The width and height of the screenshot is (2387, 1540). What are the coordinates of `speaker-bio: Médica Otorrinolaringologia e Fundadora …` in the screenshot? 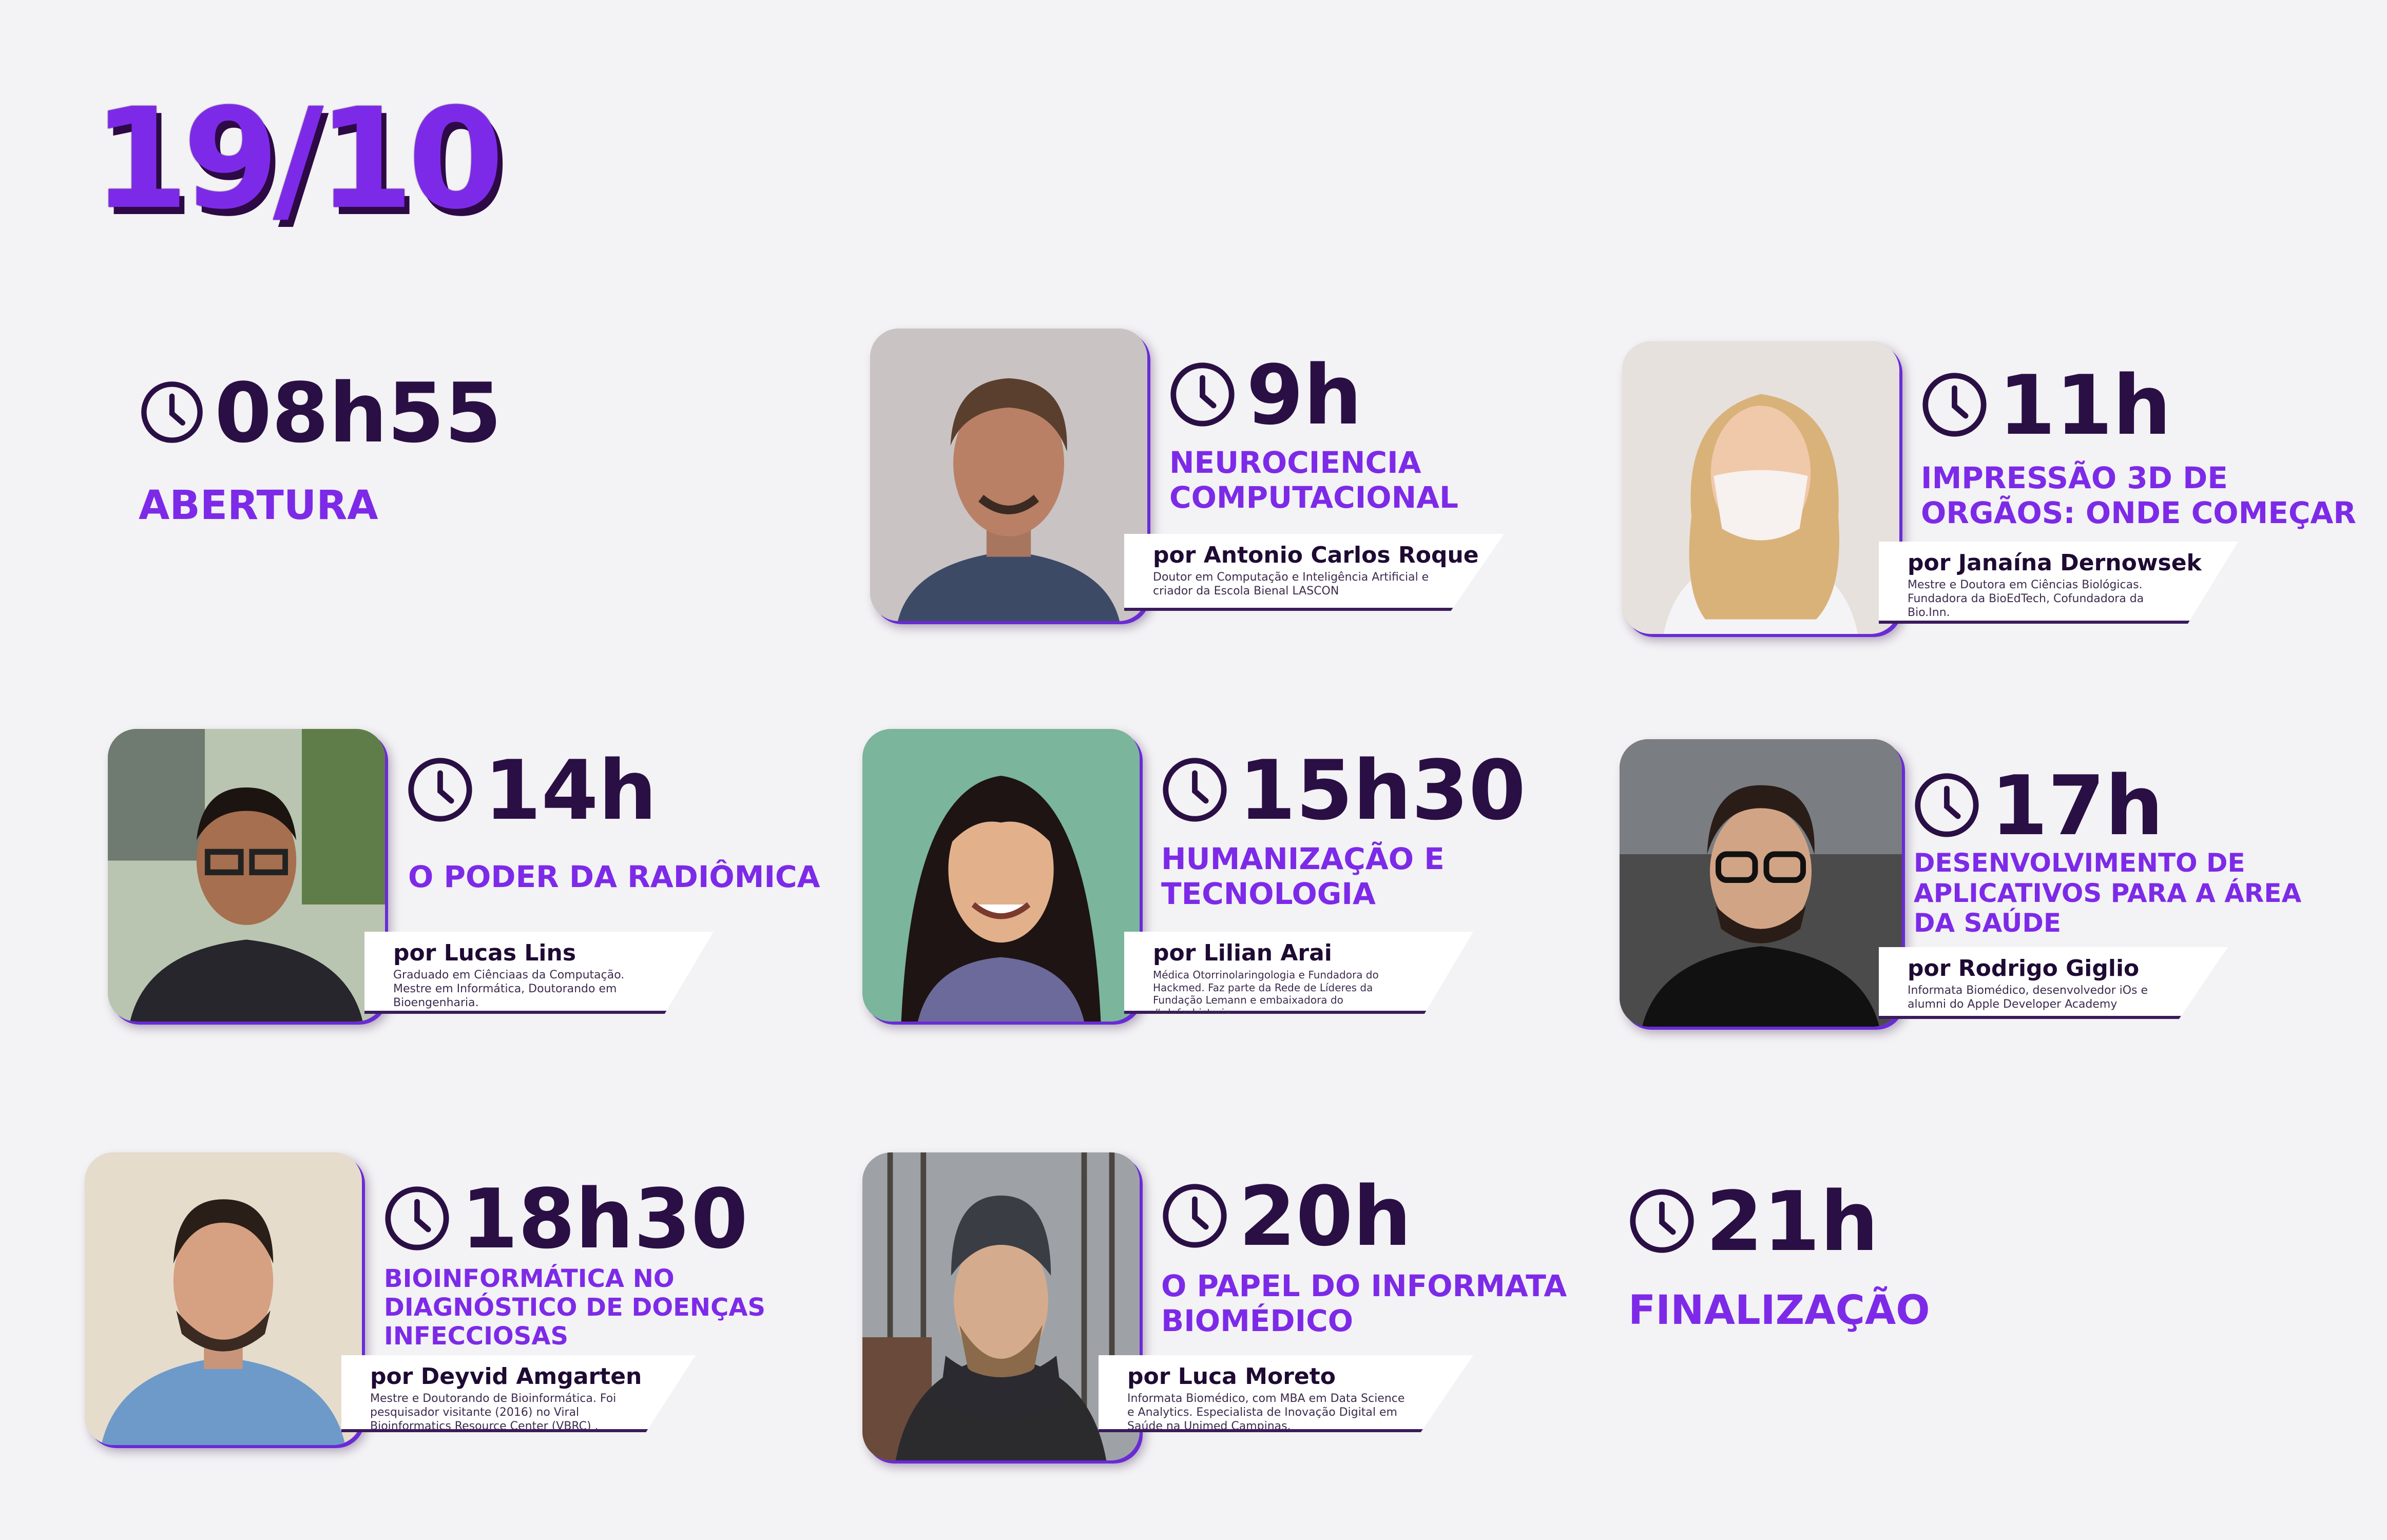 It's located at (1266, 994).